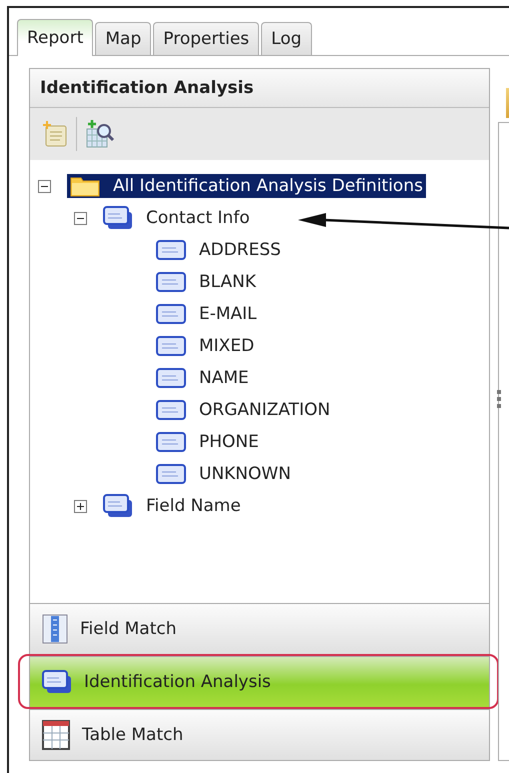 This screenshot has width=509, height=773. What do you see at coordinates (240, 250) in the screenshot?
I see `tree-item: ADDRESS` at bounding box center [240, 250].